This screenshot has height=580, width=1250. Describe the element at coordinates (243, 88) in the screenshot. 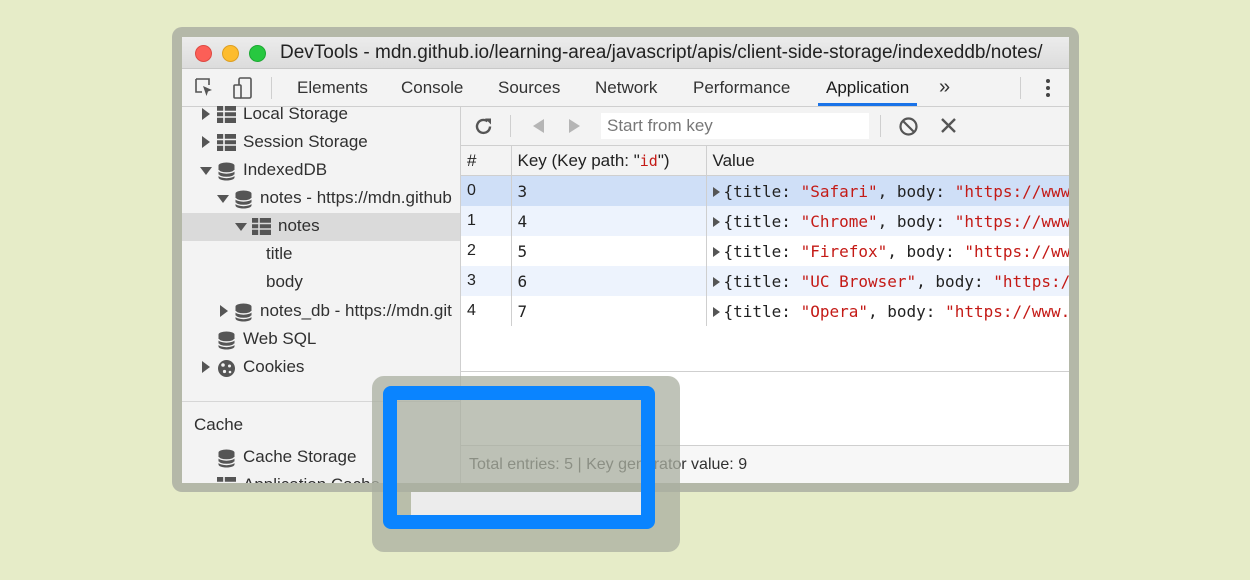

I see `device-toolbar-icon` at that location.